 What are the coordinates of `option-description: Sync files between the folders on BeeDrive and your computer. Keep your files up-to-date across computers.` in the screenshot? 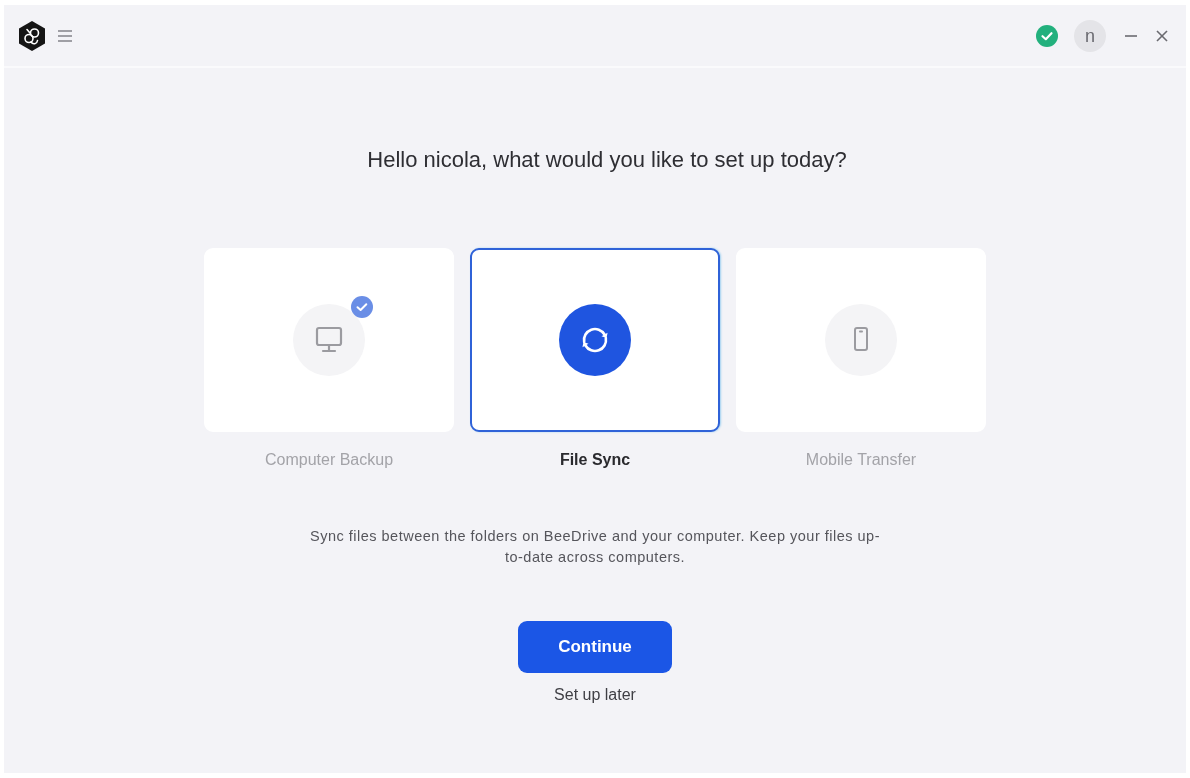 It's located at (594, 547).